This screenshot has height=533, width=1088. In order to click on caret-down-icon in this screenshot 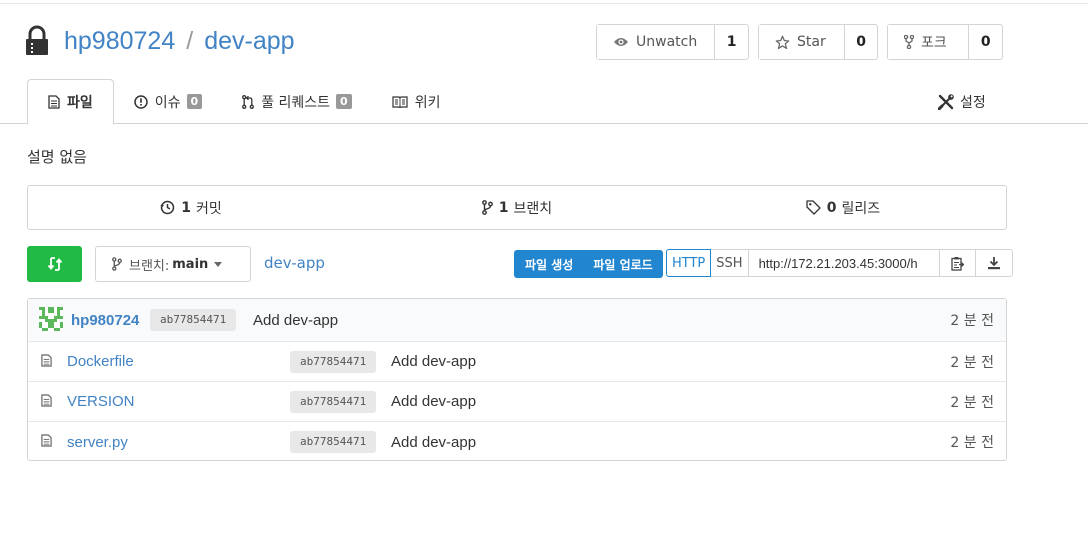, I will do `click(218, 264)`.